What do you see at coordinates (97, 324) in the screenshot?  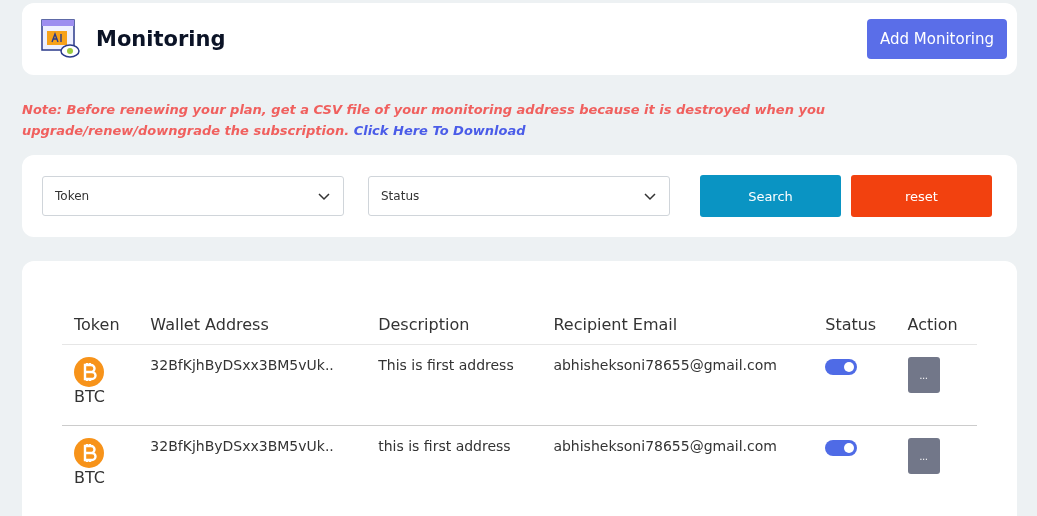 I see `column-header: Token` at bounding box center [97, 324].